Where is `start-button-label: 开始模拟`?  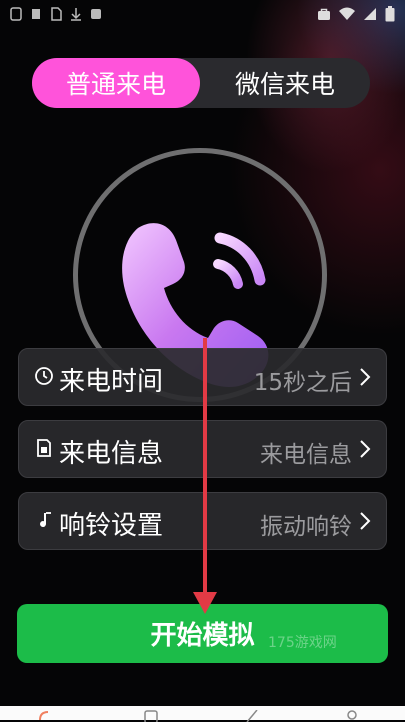 start-button-label: 开始模拟 is located at coordinates (202, 636).